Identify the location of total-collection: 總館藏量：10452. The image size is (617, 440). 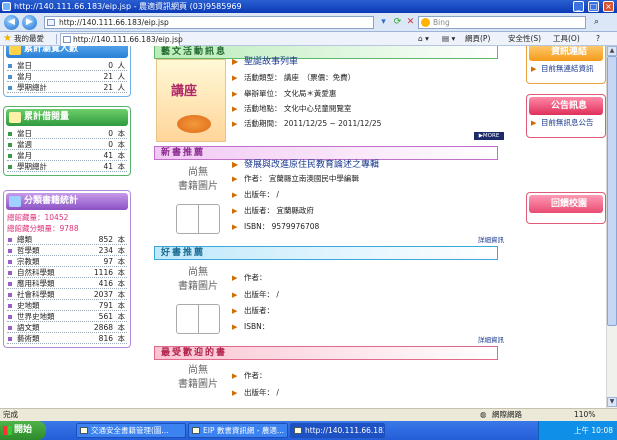
(38, 217).